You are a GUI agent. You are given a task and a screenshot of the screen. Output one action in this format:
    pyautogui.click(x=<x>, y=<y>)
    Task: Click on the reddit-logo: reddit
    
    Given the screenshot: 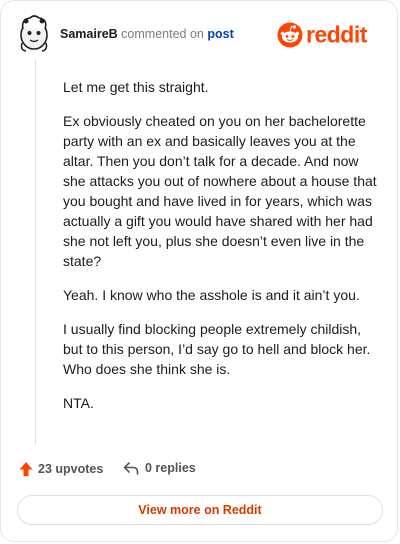 What is the action you would take?
    pyautogui.click(x=329, y=35)
    